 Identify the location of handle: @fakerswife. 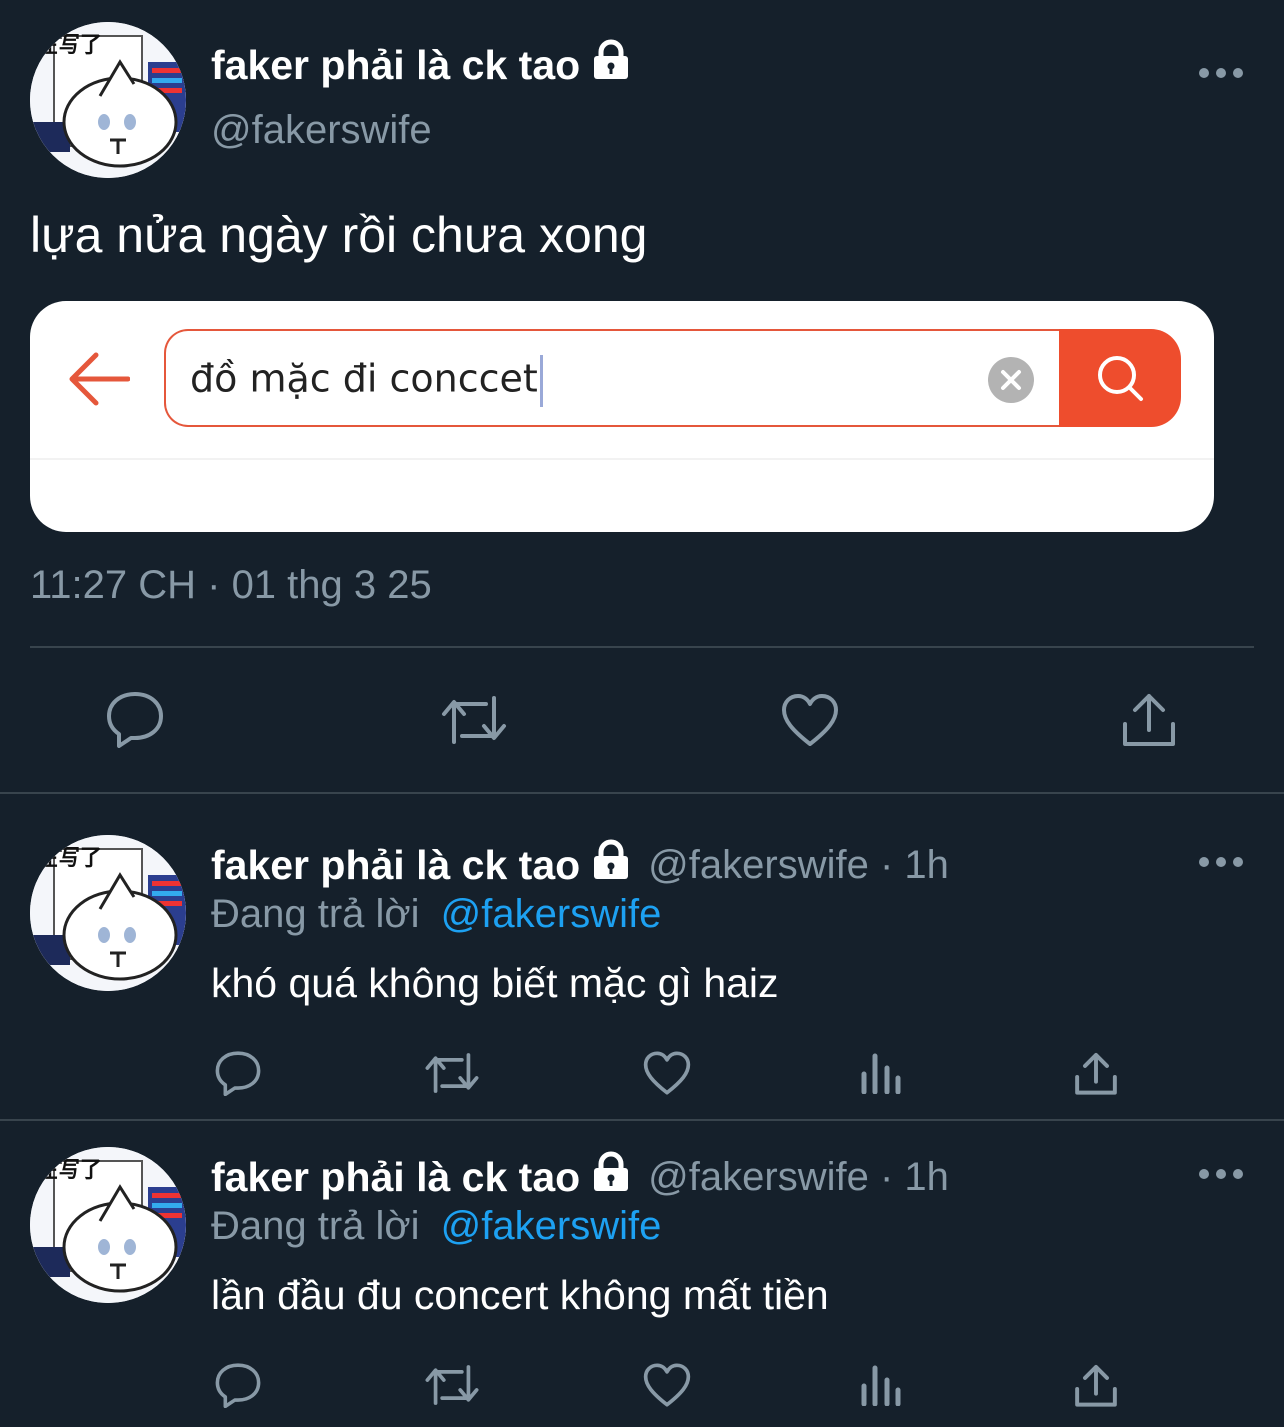
(321, 130).